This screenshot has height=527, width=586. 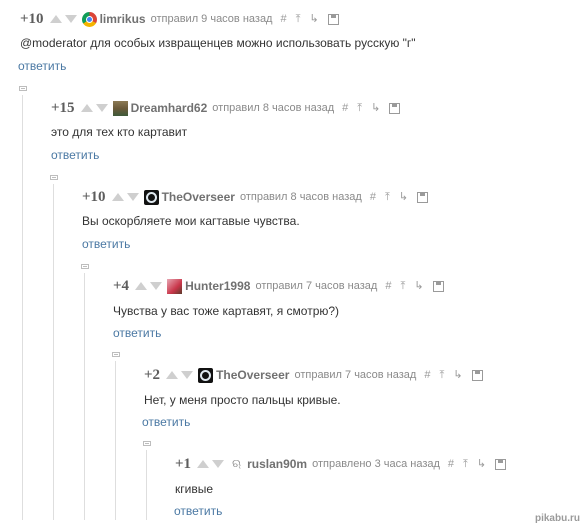 What do you see at coordinates (183, 463) in the screenshot?
I see `comment-rating: +1` at bounding box center [183, 463].